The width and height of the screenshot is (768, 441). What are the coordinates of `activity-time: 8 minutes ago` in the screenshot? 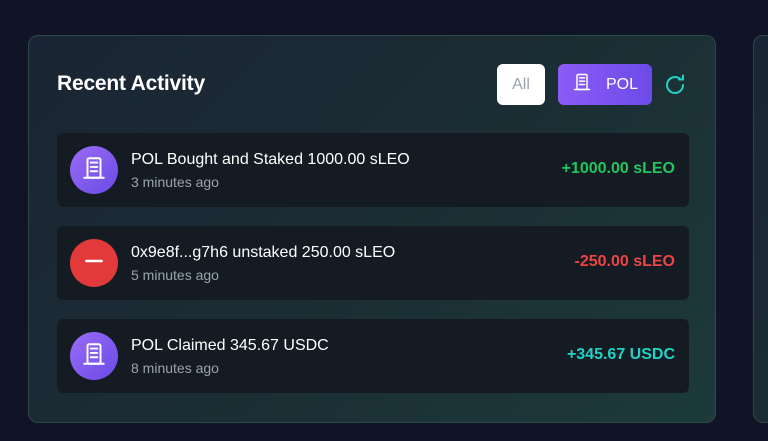 It's located at (175, 368).